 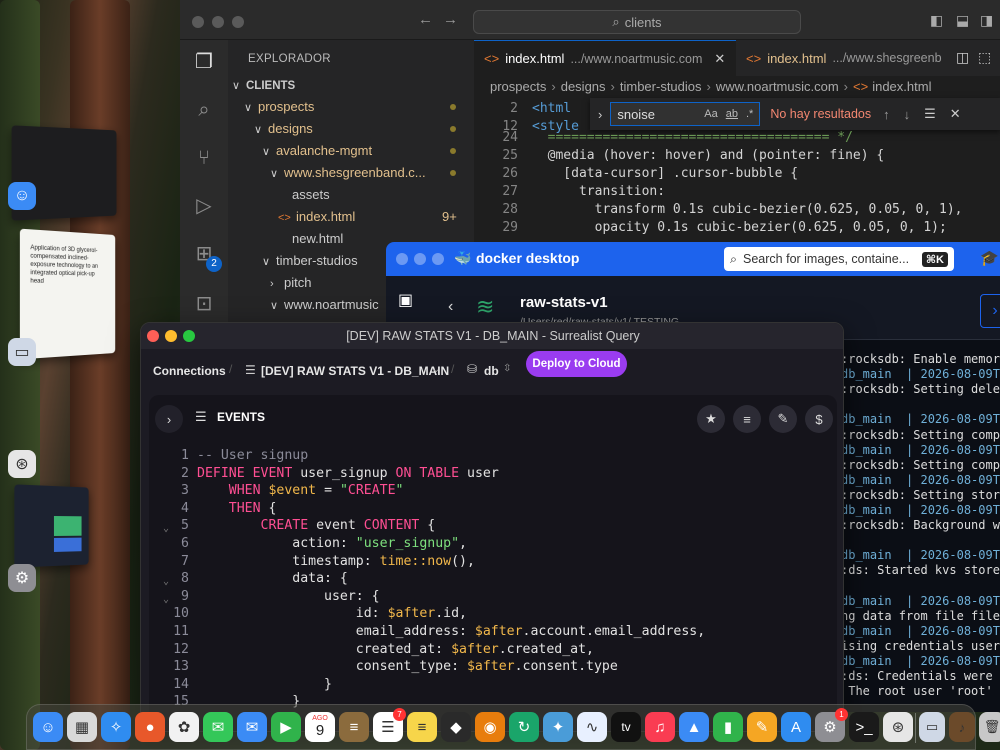 I want to click on find-in-selection-icon: ☰, so click(x=930, y=114).